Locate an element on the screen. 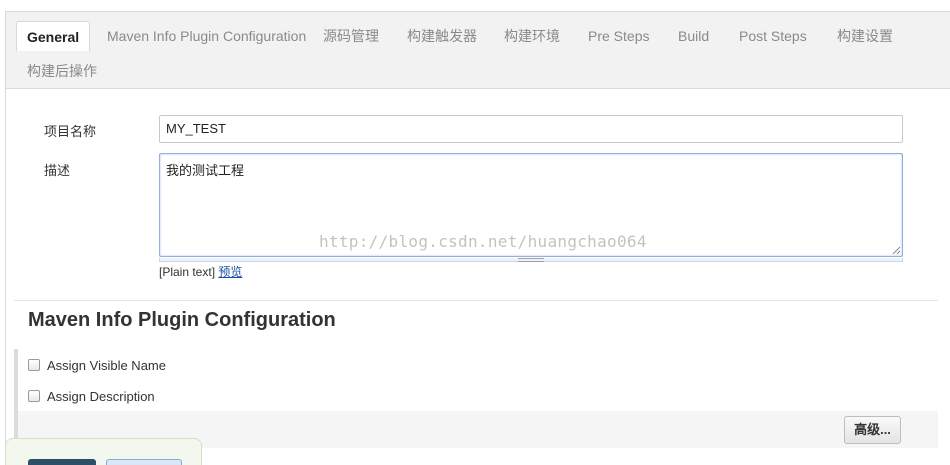  format-label: [Plain text] is located at coordinates (187, 272).